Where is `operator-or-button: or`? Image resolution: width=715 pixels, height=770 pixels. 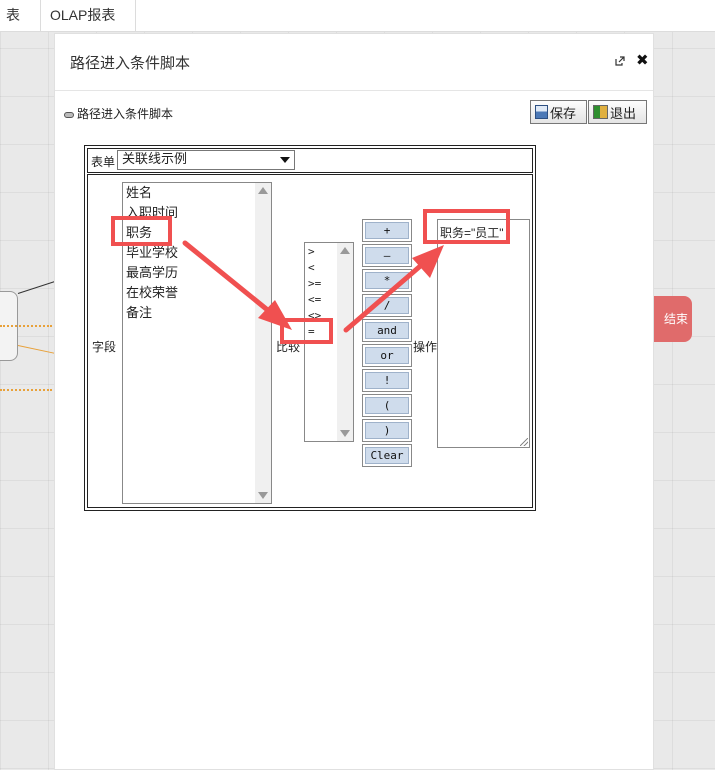 operator-or-button: or is located at coordinates (387, 355).